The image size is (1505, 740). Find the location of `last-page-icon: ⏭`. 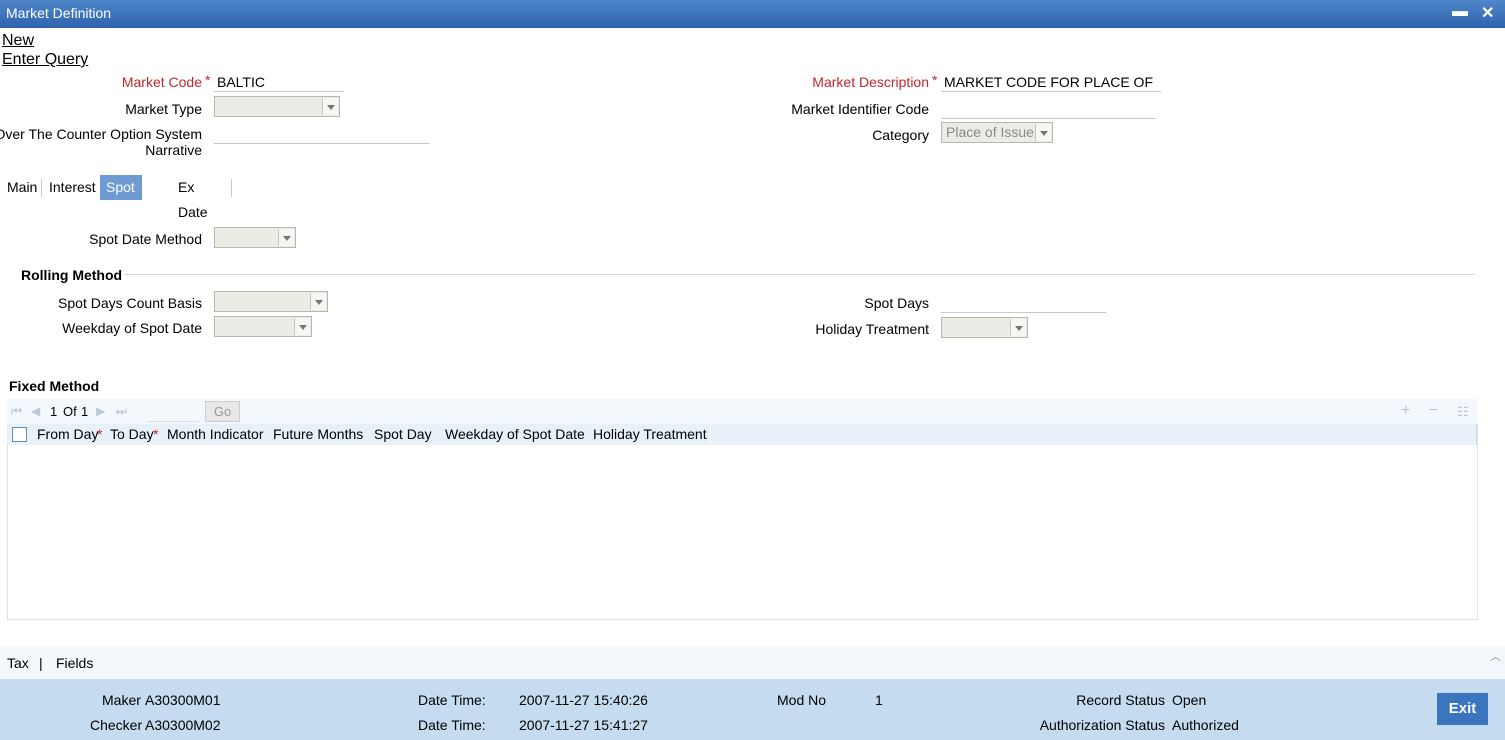

last-page-icon: ⏭ is located at coordinates (121, 411).